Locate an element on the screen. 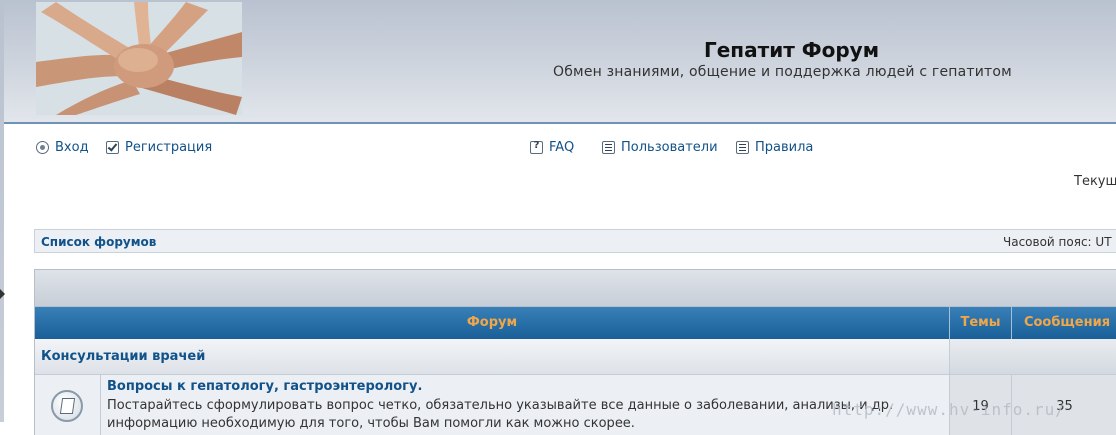 The width and height of the screenshot is (1116, 435). nav-faq-link: FAQ is located at coordinates (552, 147).